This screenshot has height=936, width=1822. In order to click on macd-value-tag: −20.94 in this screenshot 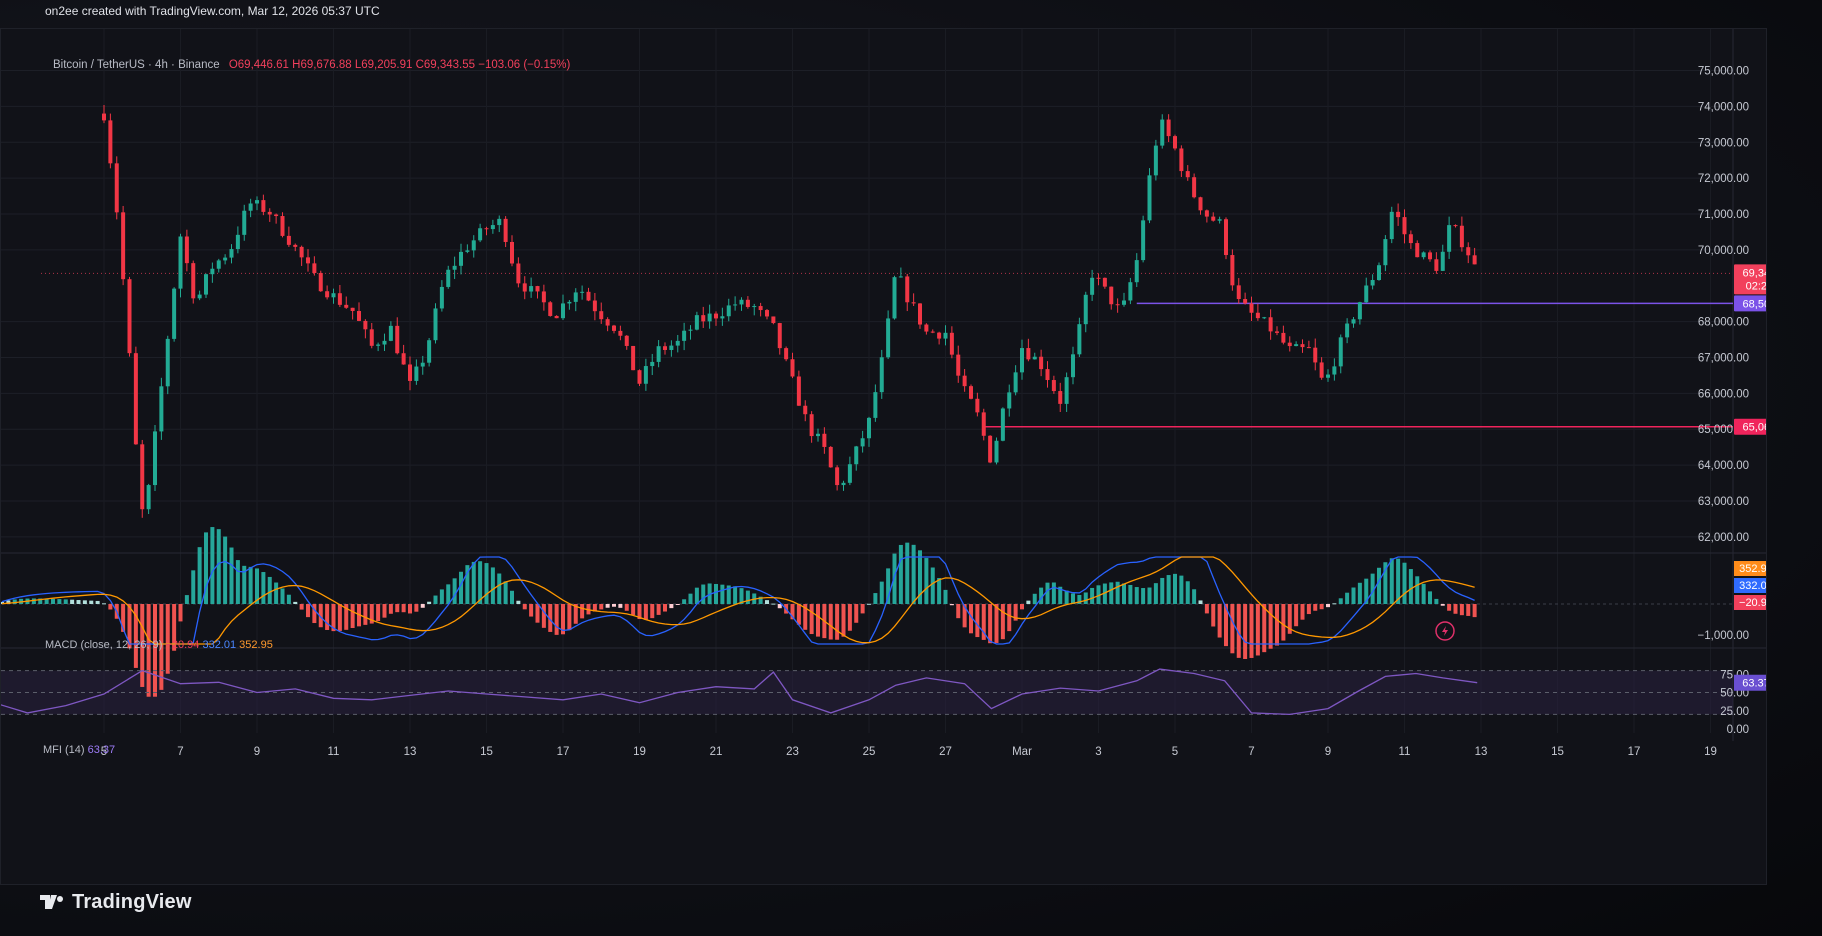, I will do `click(1750, 602)`.